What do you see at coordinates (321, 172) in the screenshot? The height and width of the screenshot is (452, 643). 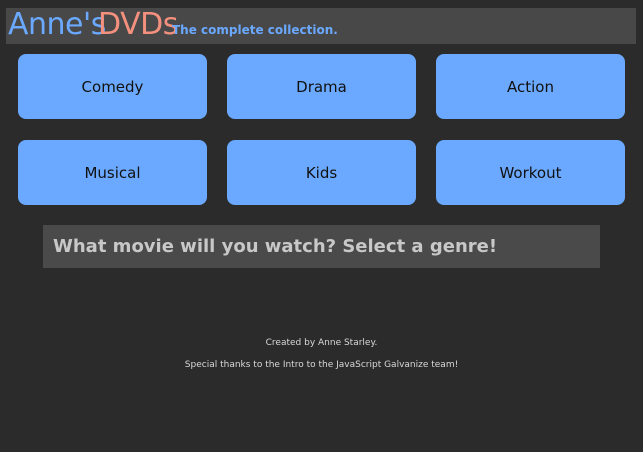 I see `genre-button-kids: Kids` at bounding box center [321, 172].